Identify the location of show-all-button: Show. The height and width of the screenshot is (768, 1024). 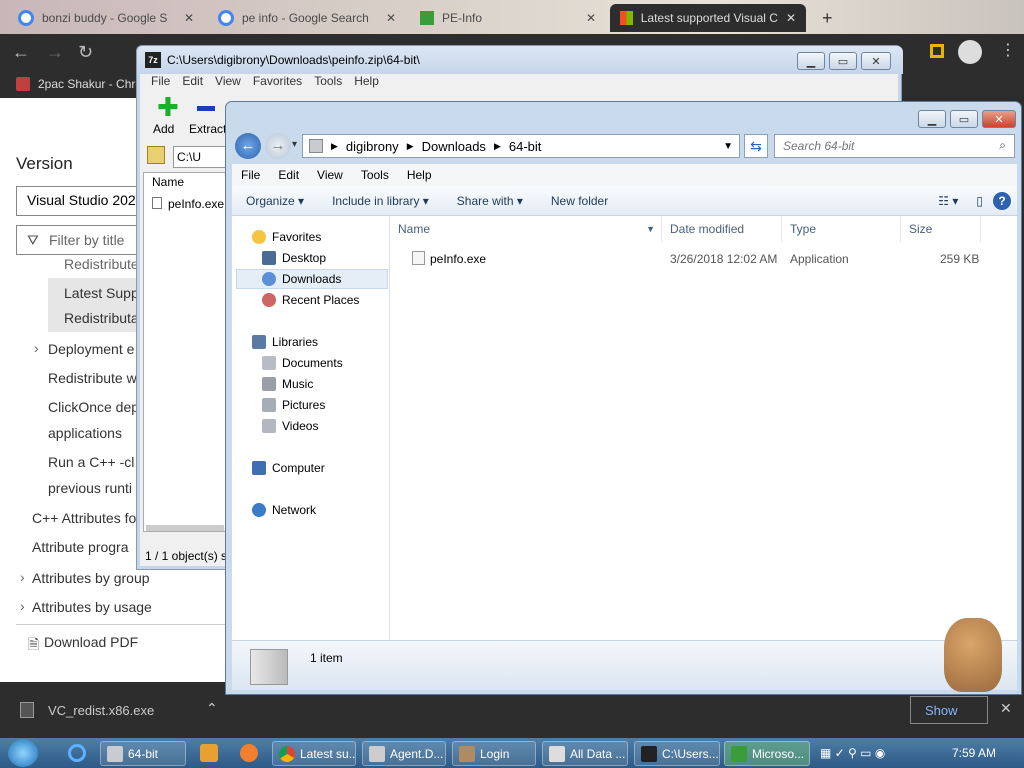
(949, 710).